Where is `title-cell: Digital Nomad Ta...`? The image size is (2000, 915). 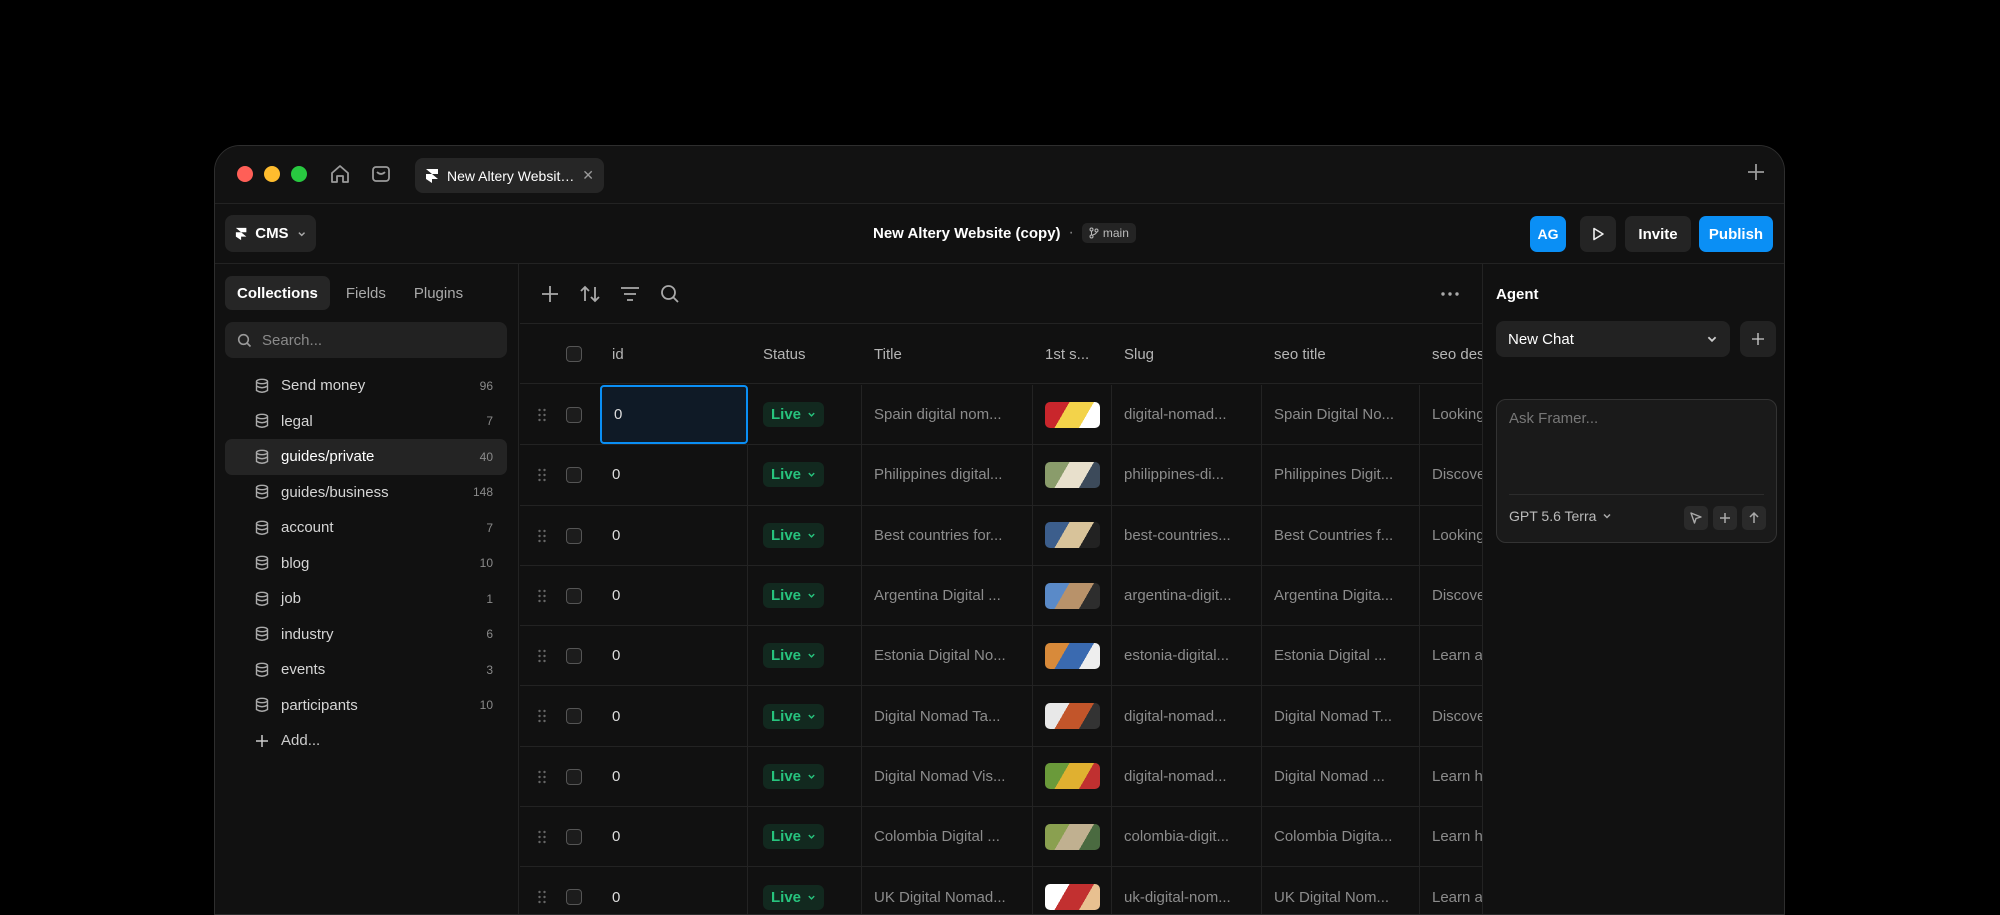 title-cell: Digital Nomad Ta... is located at coordinates (947, 716).